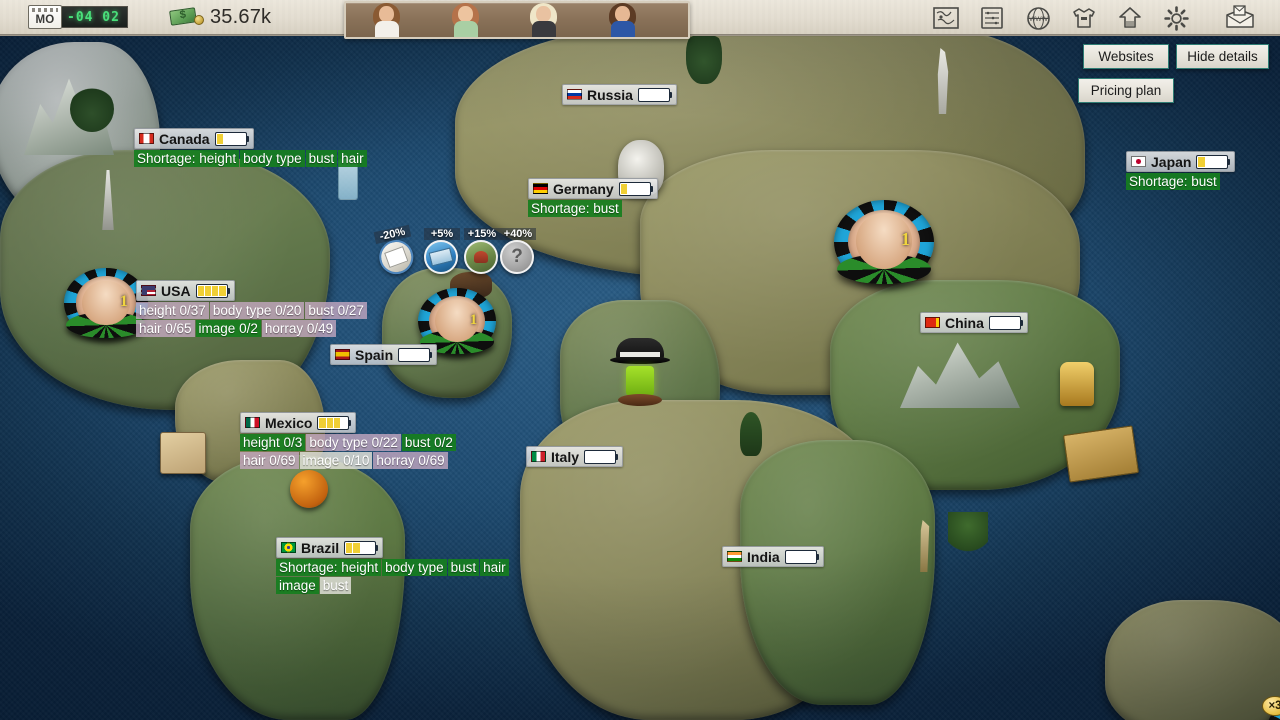 The height and width of the screenshot is (720, 1280). Describe the element at coordinates (964, 322) in the screenshot. I see `country-china-name: China` at that location.